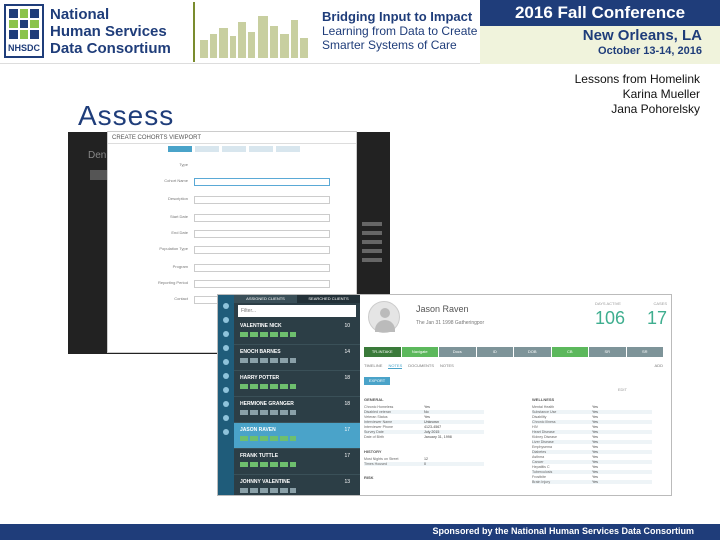 This screenshot has width=720, height=540. I want to click on form-row: Cohort Name, so click(233, 182).